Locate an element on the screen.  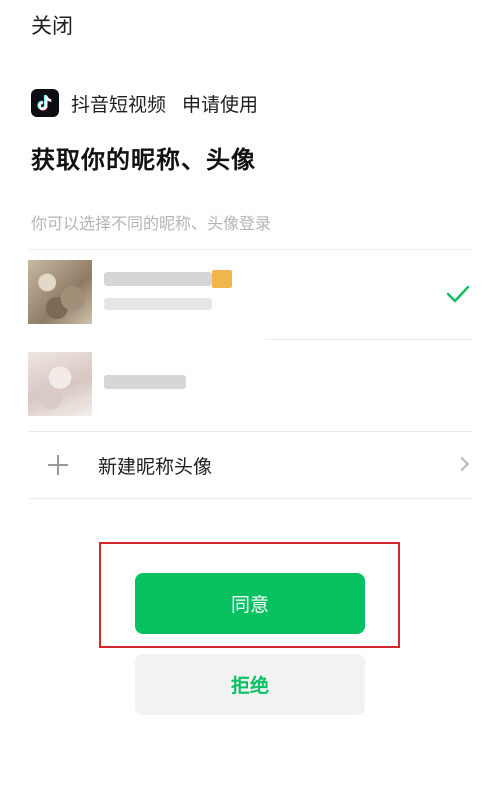
tiktok-logo-icon is located at coordinates (45, 103).